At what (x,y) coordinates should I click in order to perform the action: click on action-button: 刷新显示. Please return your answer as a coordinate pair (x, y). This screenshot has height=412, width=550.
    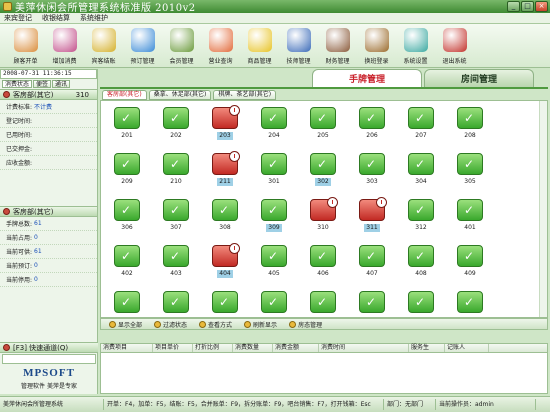
    Looking at the image, I should click on (260, 324).